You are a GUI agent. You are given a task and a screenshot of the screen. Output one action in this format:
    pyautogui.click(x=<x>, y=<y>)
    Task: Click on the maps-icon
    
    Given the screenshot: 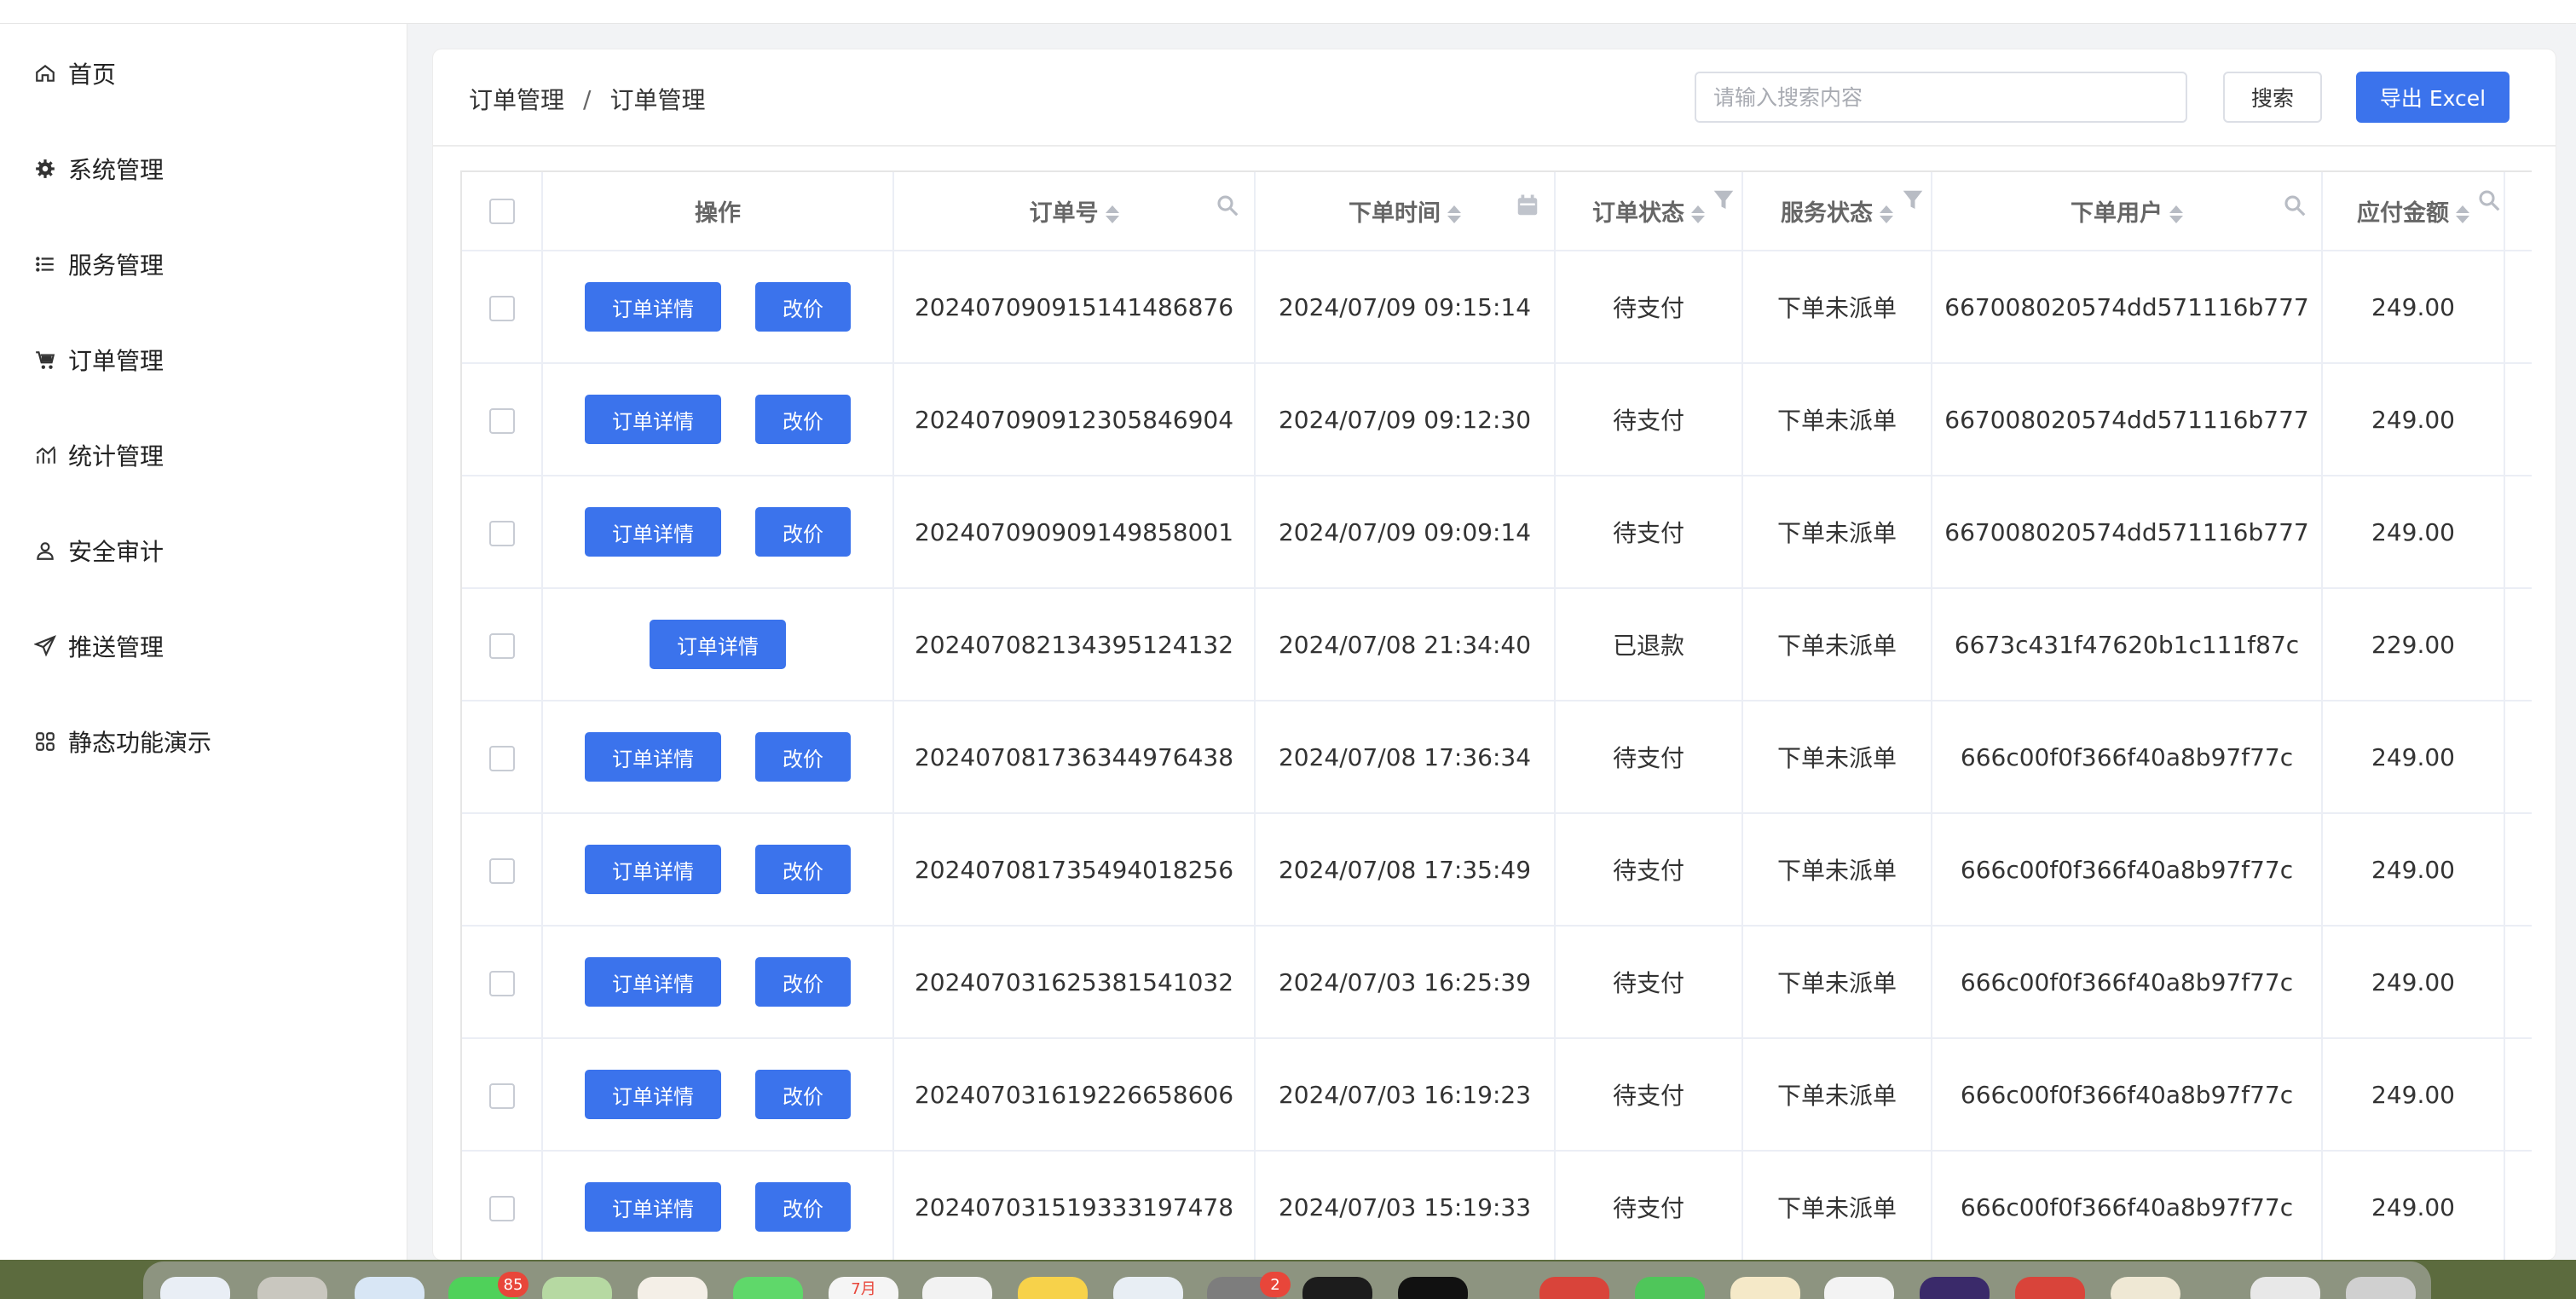 What is the action you would take?
    pyautogui.click(x=577, y=1288)
    